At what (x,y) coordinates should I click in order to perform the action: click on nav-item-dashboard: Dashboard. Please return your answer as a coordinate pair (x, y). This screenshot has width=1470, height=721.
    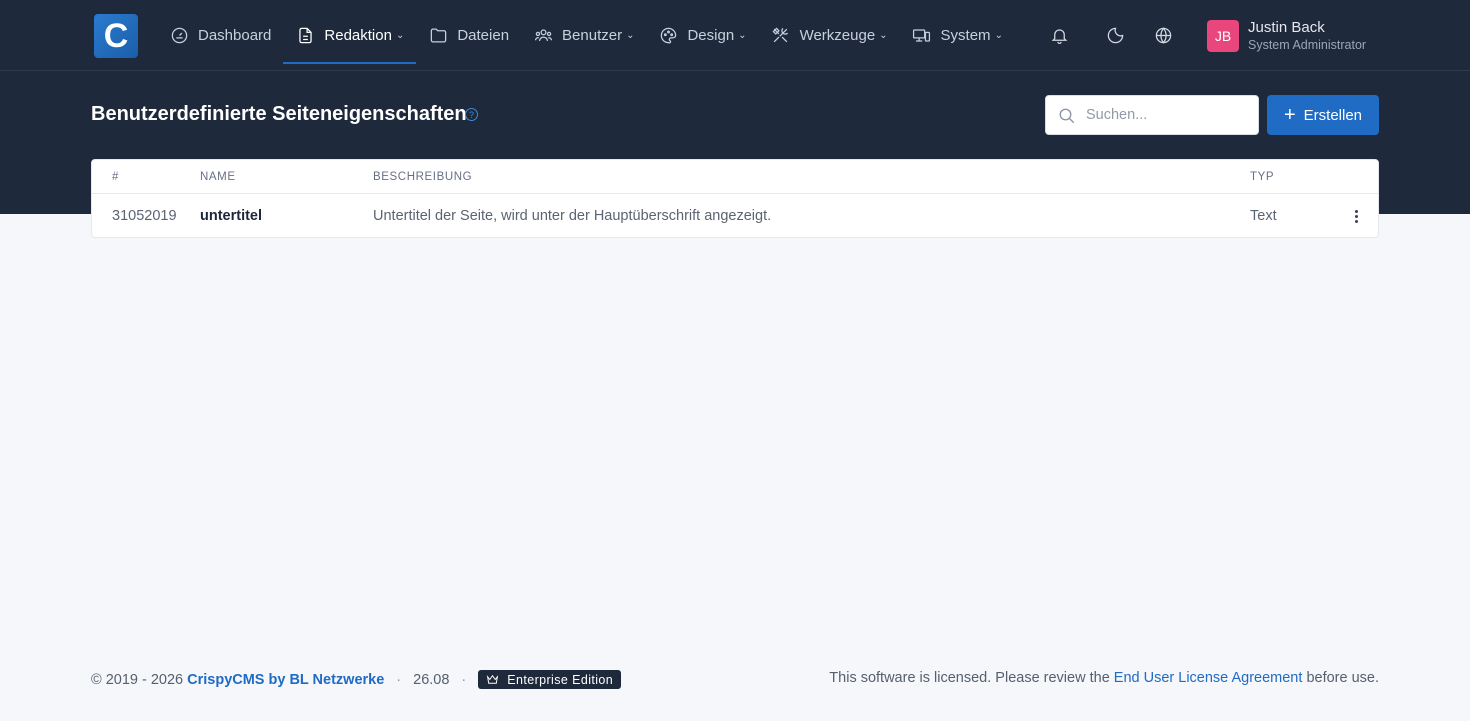
    Looking at the image, I should click on (225, 35).